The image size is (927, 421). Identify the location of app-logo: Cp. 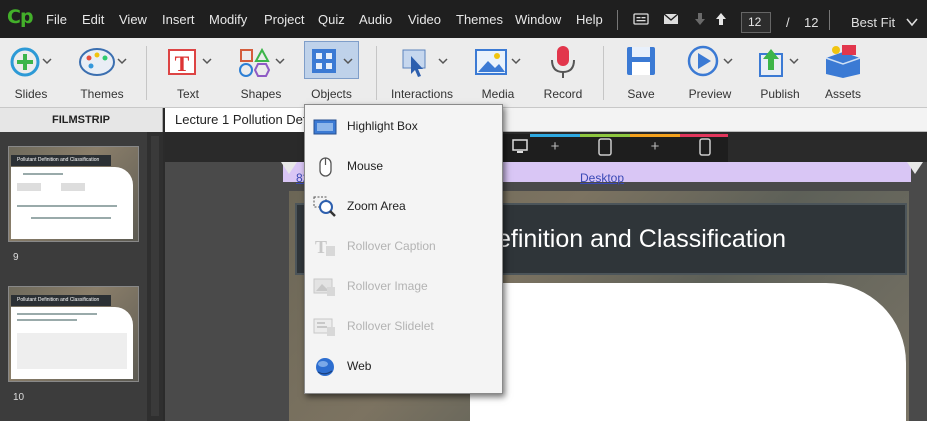
(20, 17).